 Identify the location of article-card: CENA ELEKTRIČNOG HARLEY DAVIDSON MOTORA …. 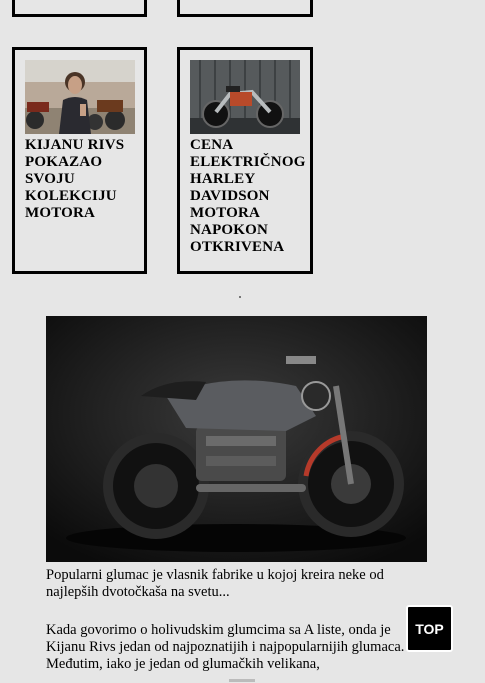
(245, 160).